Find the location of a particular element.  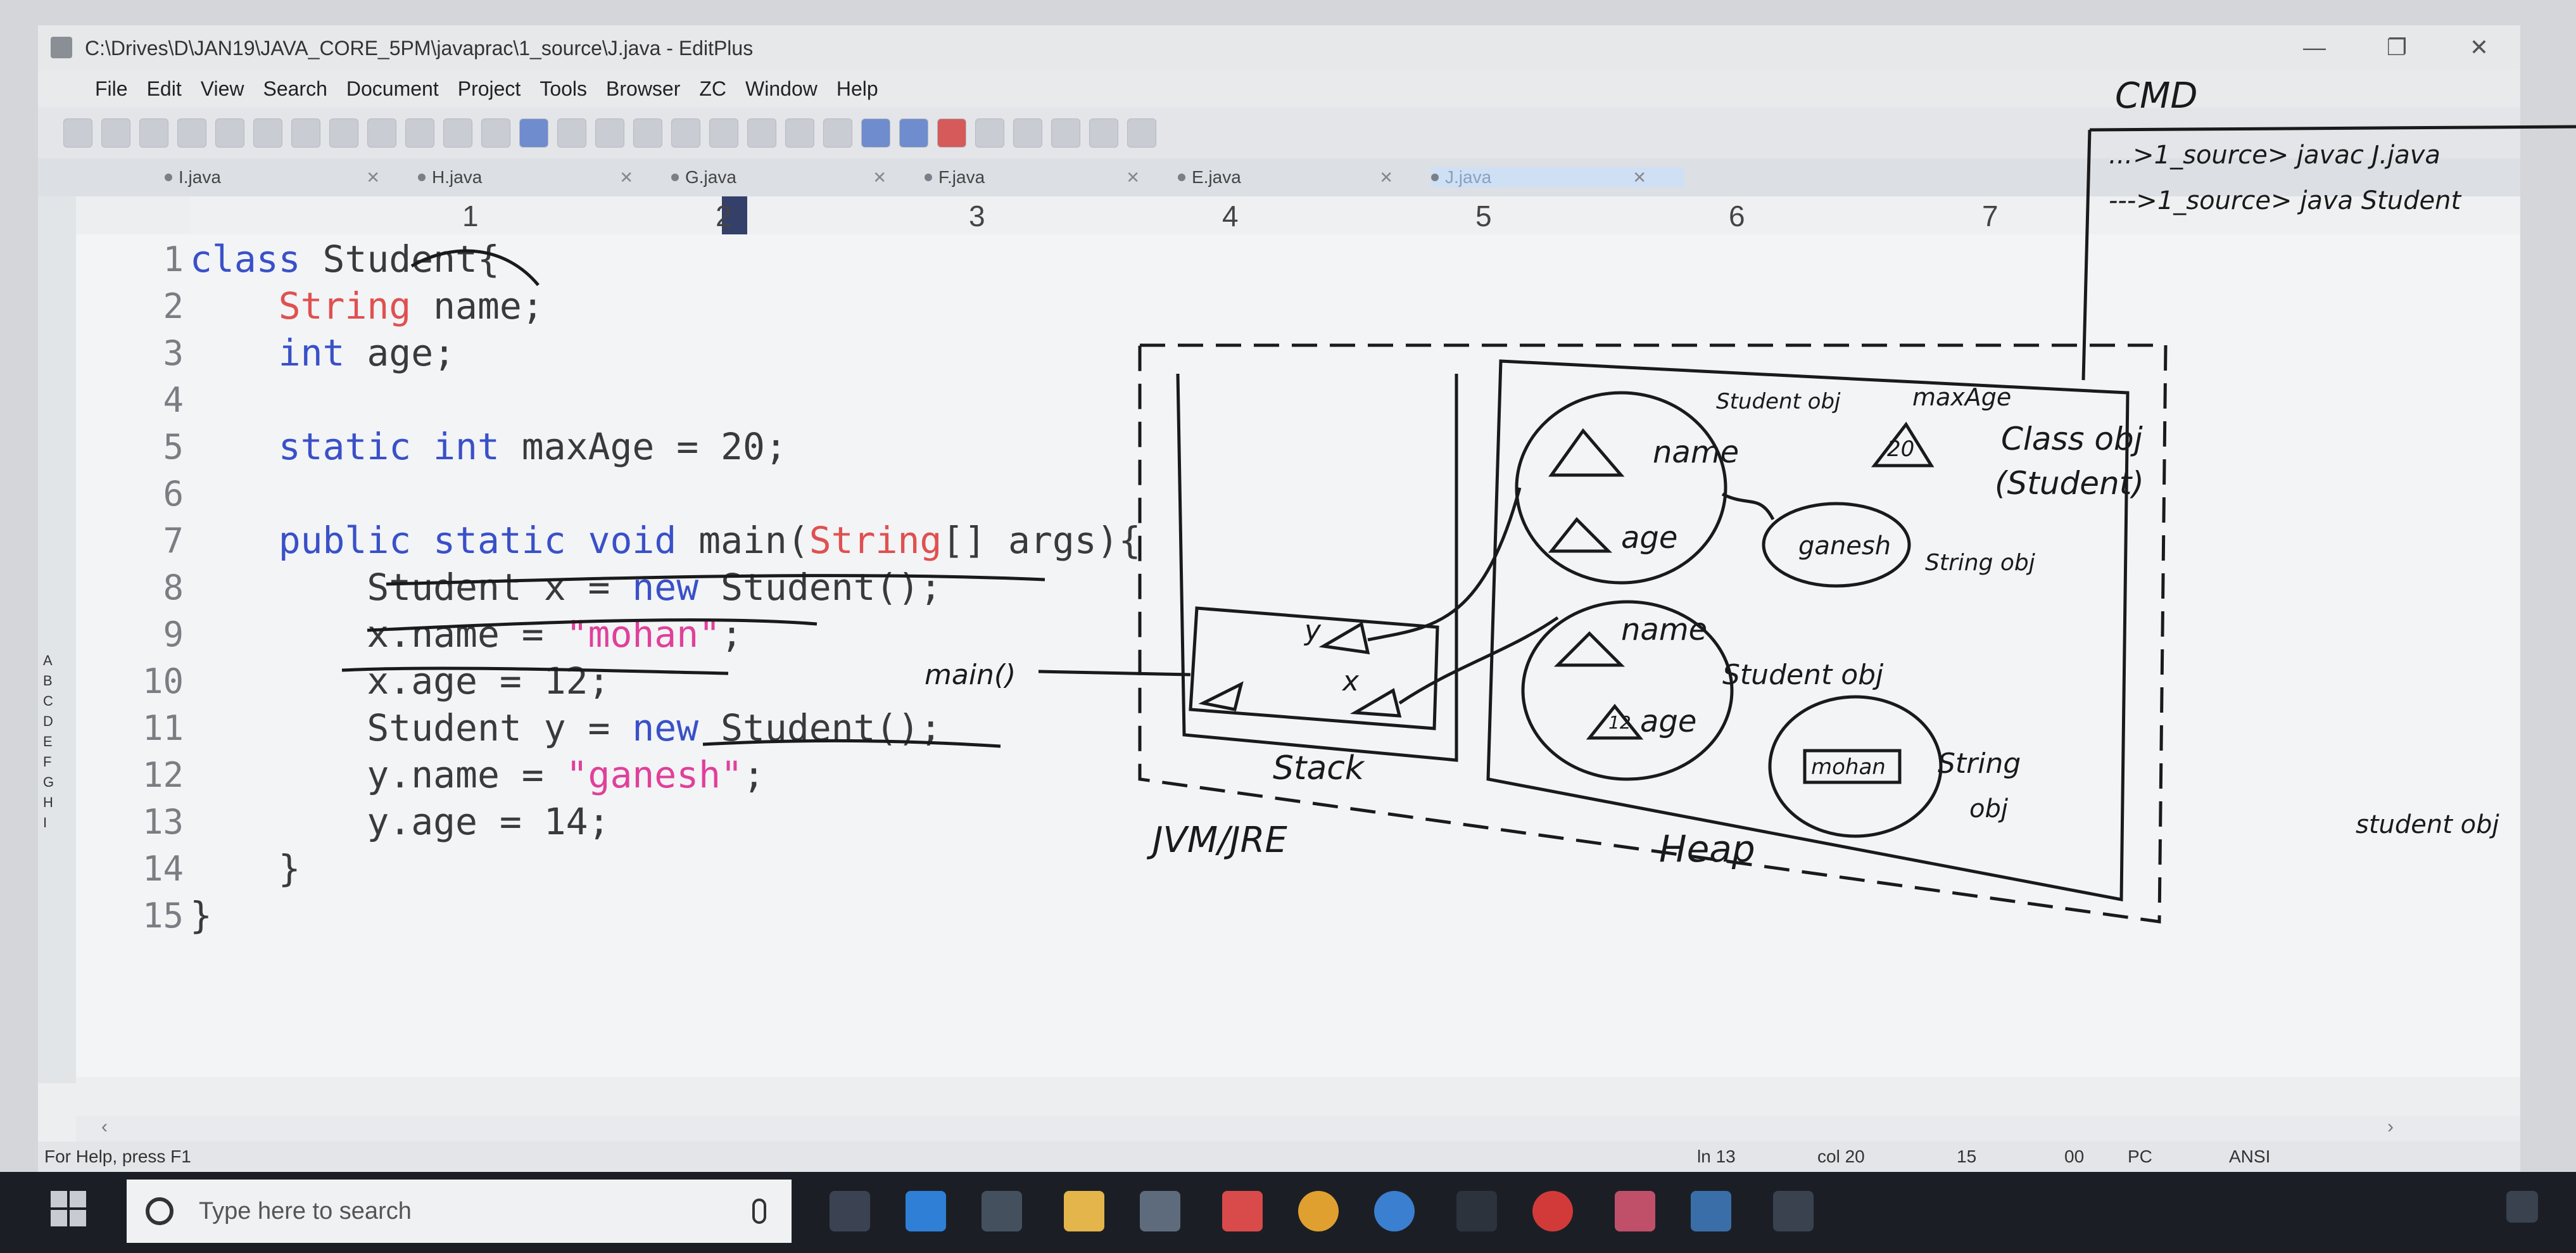

ruler-number: 1 is located at coordinates (470, 216).